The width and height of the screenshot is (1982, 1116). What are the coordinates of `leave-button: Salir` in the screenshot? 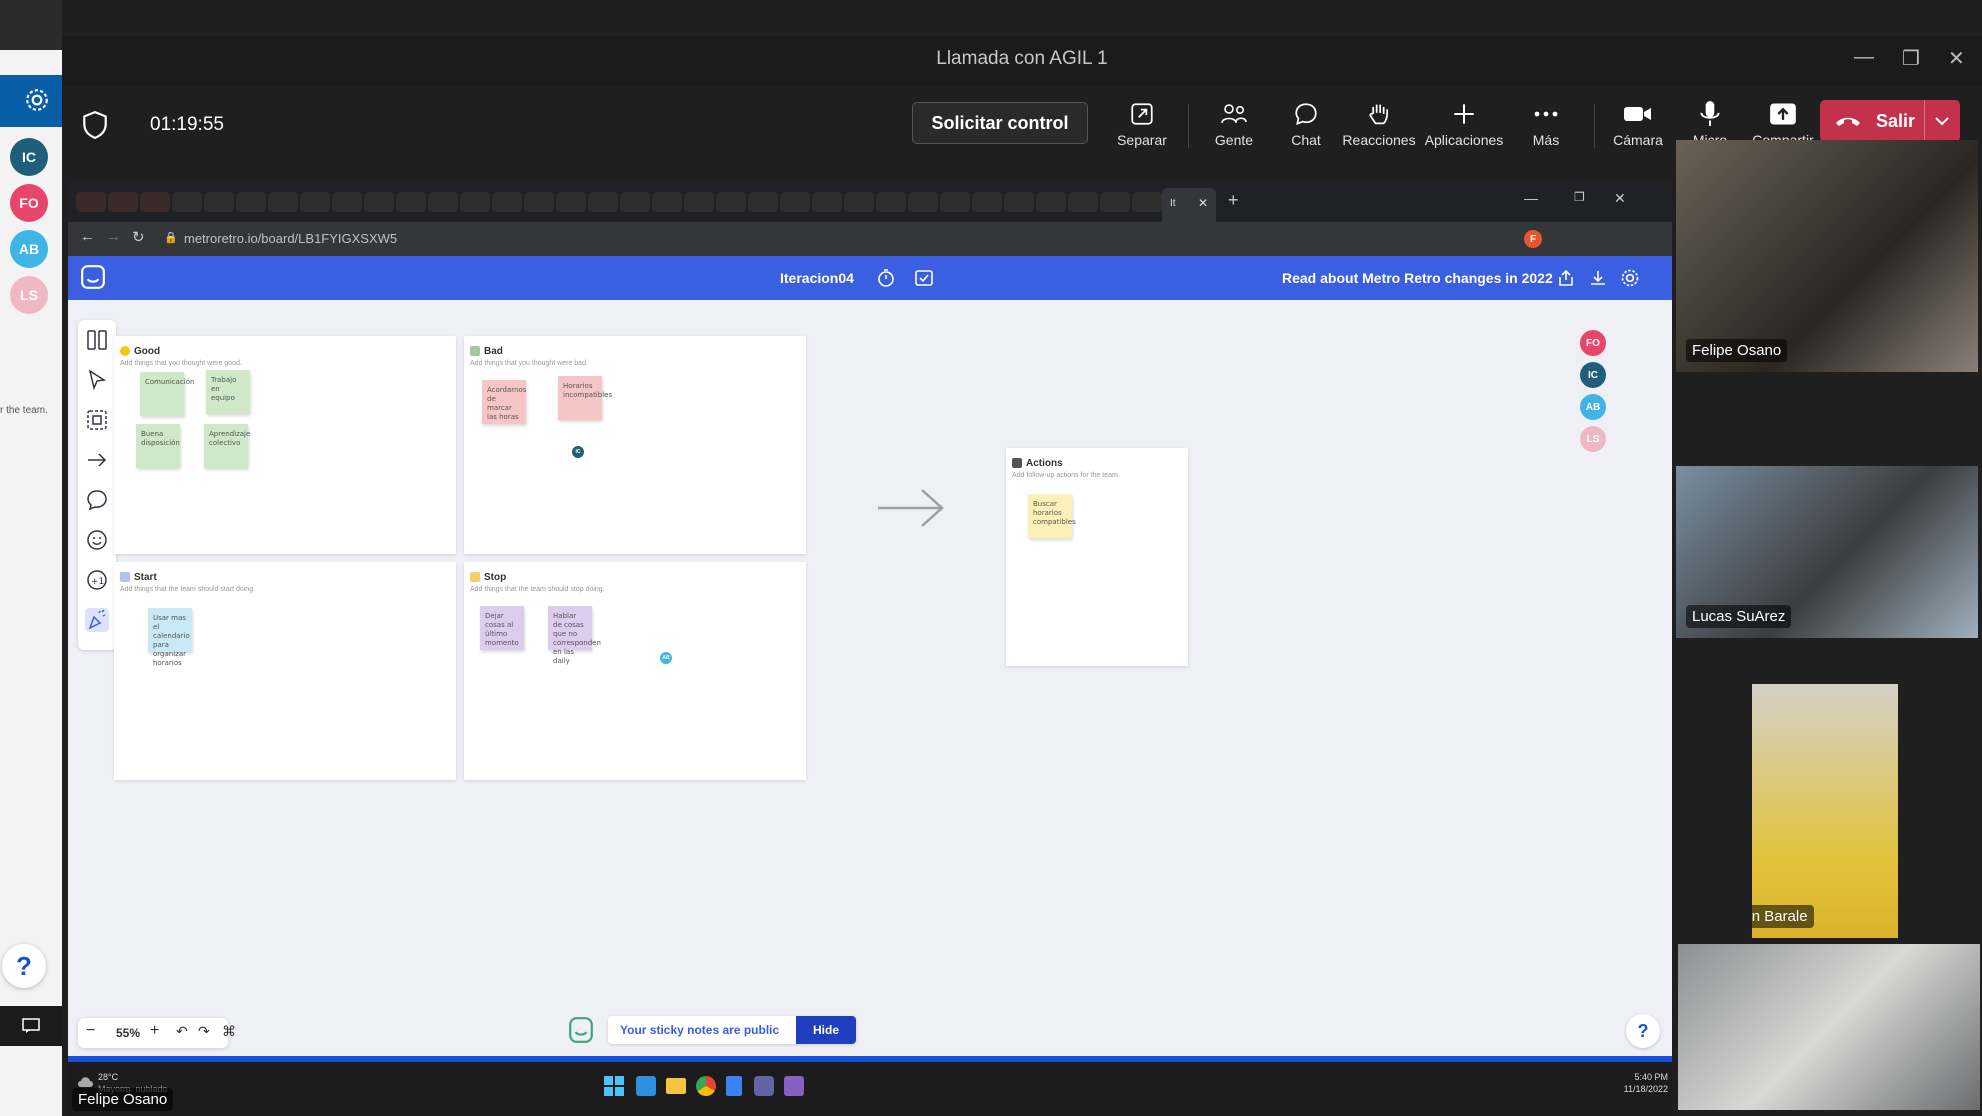 It's located at (1890, 121).